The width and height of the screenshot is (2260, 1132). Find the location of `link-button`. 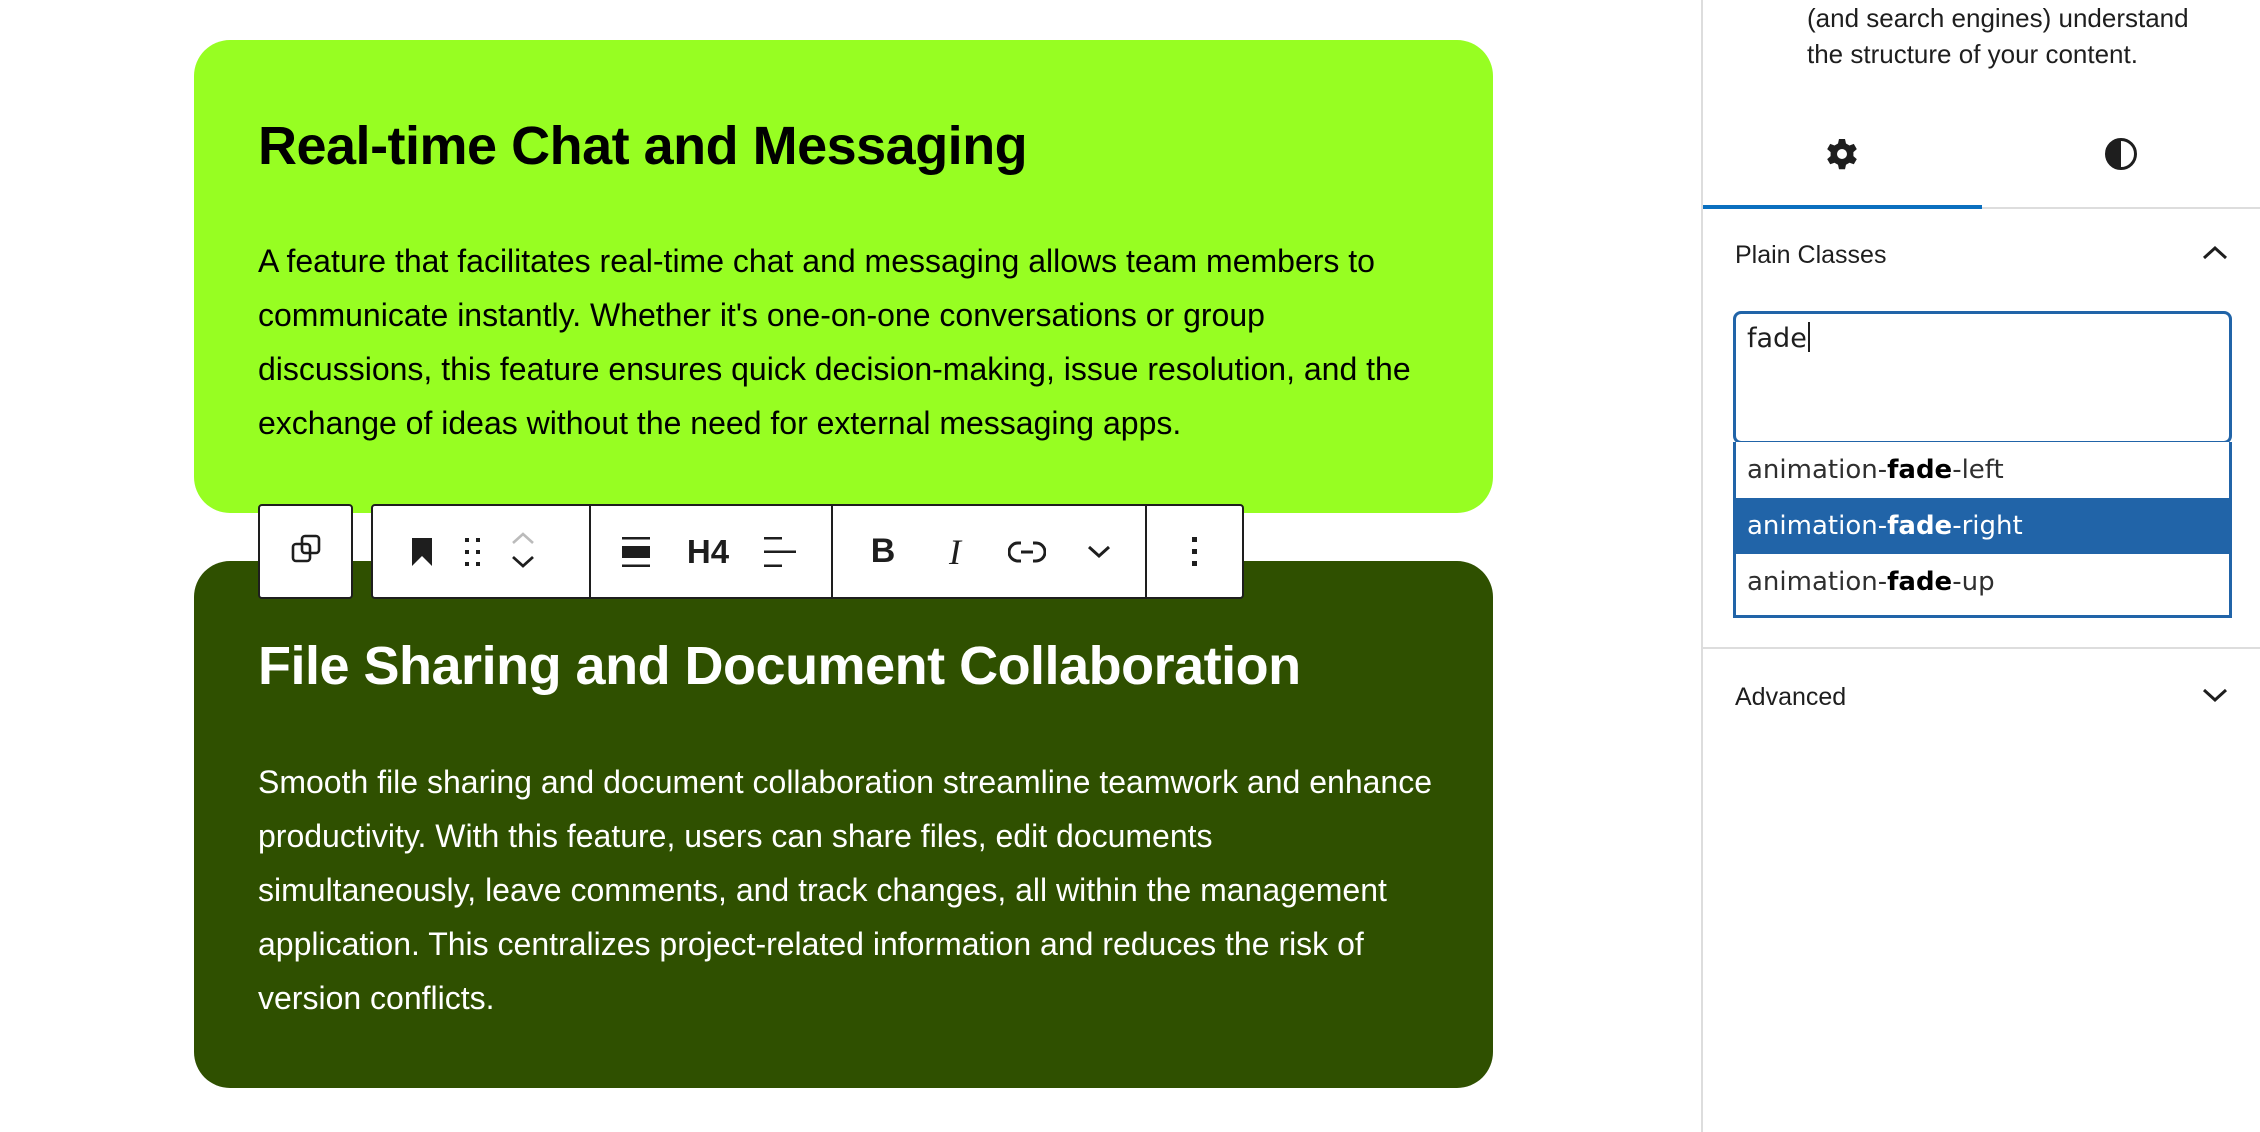

link-button is located at coordinates (1027, 552).